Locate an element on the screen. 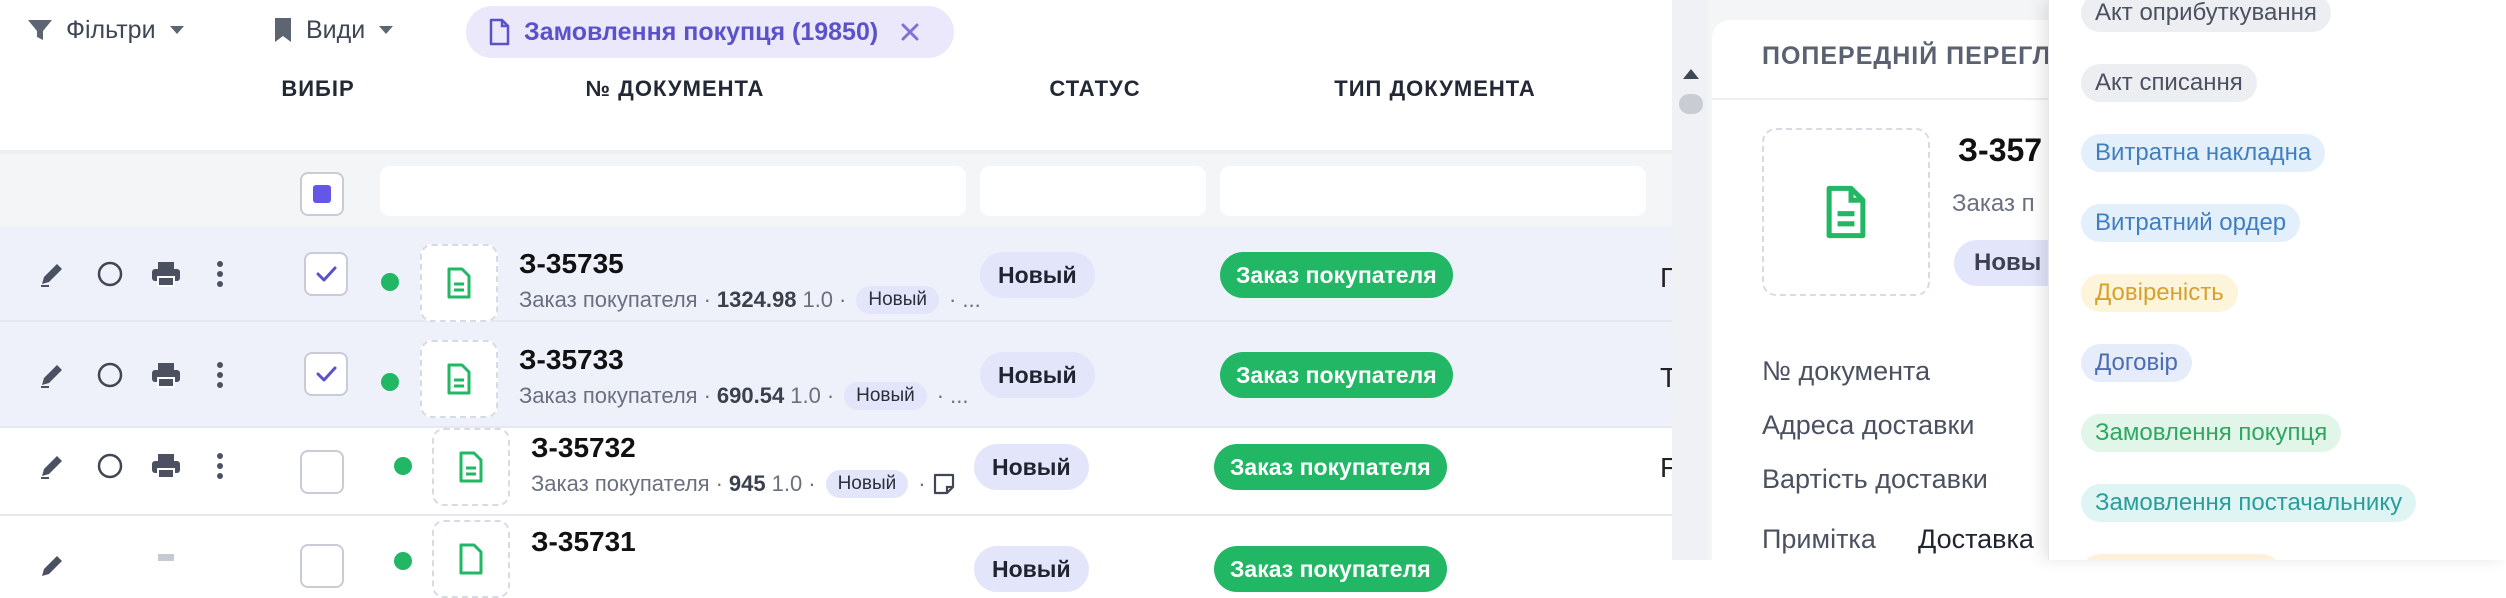 The height and width of the screenshot is (598, 2506). doc-amount: 1324.98 is located at coordinates (756, 299).